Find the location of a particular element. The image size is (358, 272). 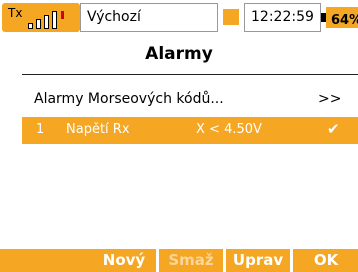

battery-percent: 64% is located at coordinates (344, 20).